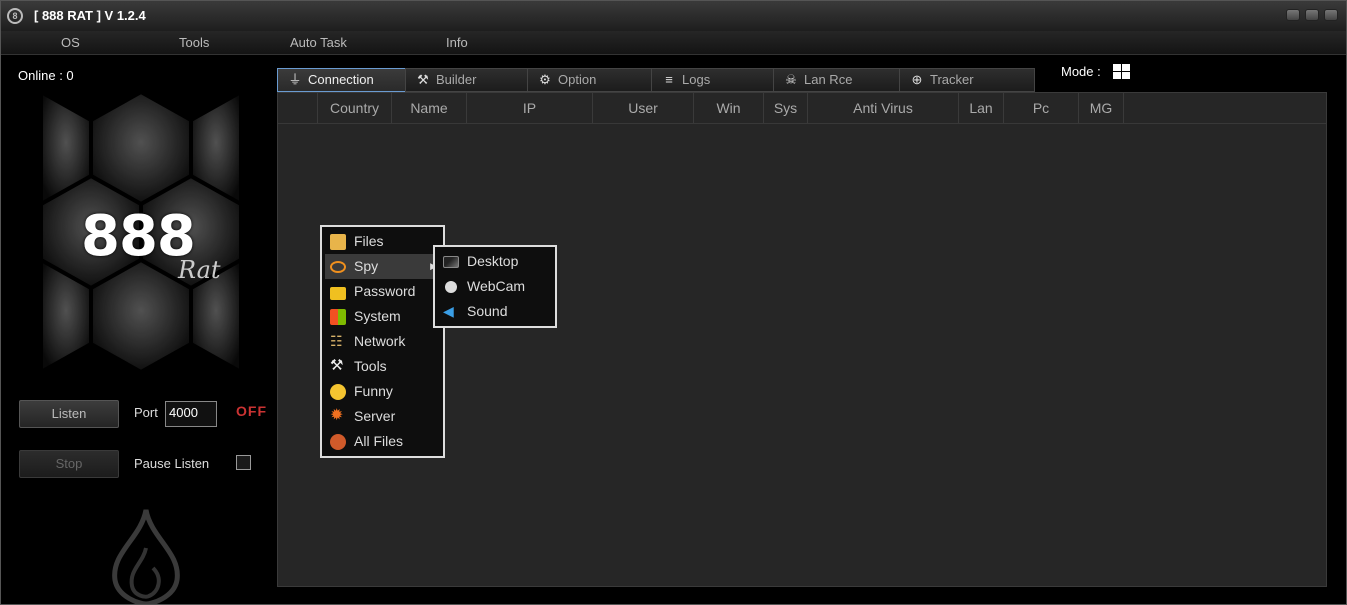  Describe the element at coordinates (385, 291) in the screenshot. I see `menu-item-label: Password` at that location.